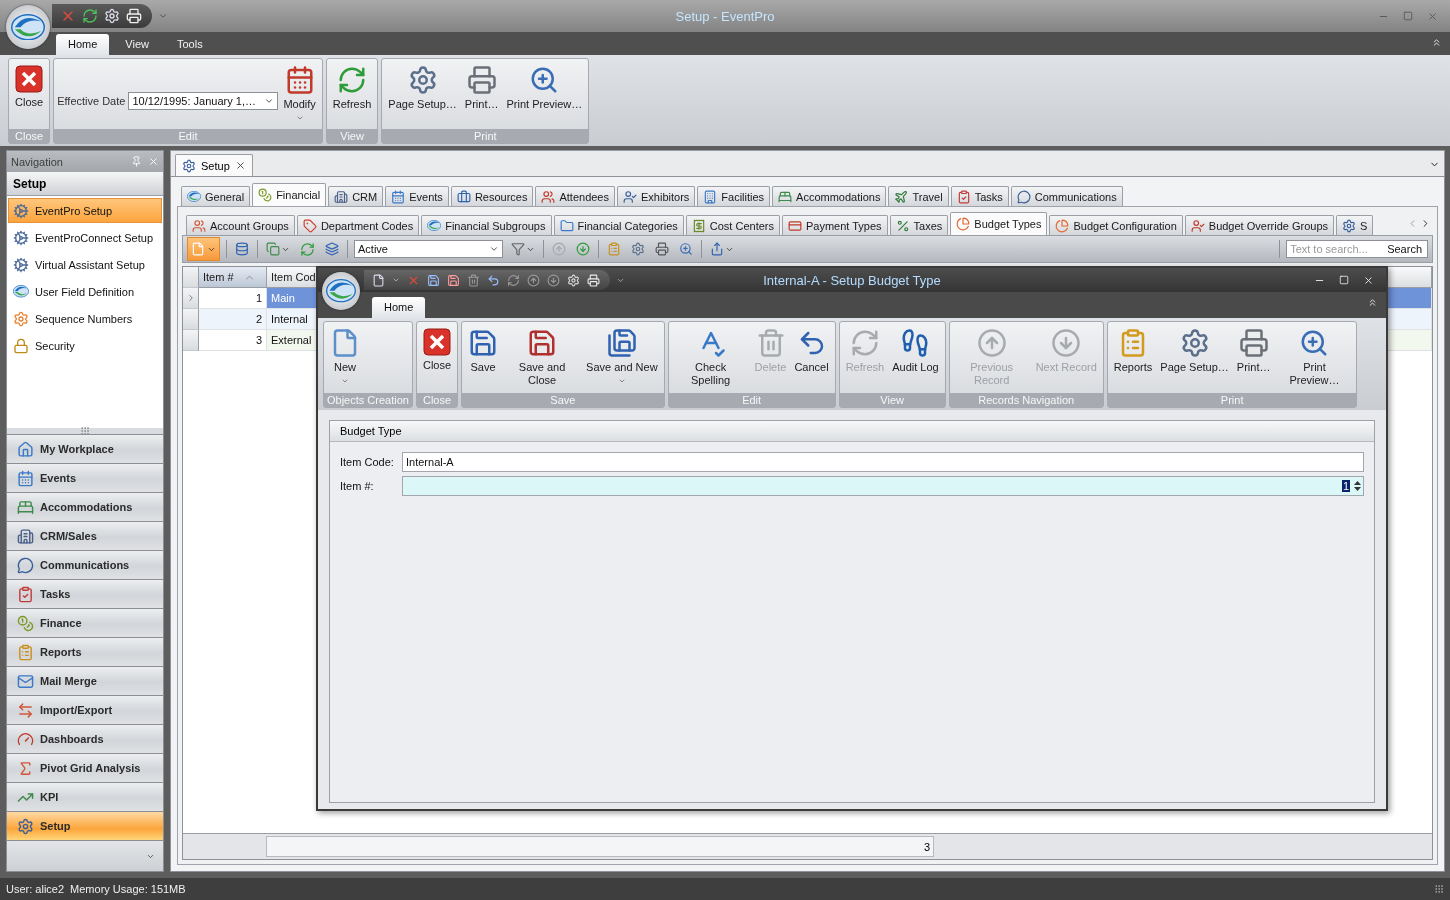 The height and width of the screenshot is (900, 1450). What do you see at coordinates (85, 448) in the screenshot?
I see `module-button: My Workplace` at bounding box center [85, 448].